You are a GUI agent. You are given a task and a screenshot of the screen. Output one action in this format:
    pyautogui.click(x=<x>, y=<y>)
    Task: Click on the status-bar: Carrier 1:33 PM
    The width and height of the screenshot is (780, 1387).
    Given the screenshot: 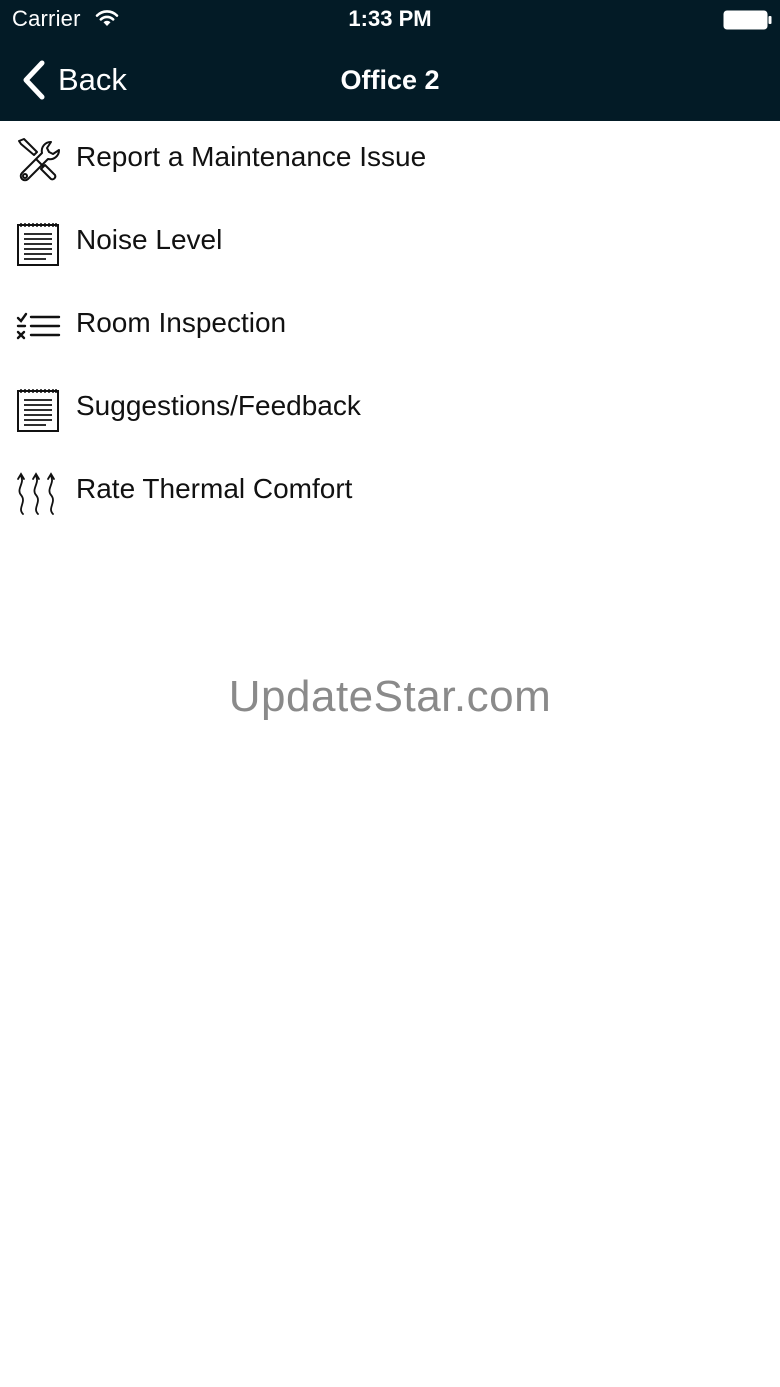 What is the action you would take?
    pyautogui.click(x=390, y=20)
    